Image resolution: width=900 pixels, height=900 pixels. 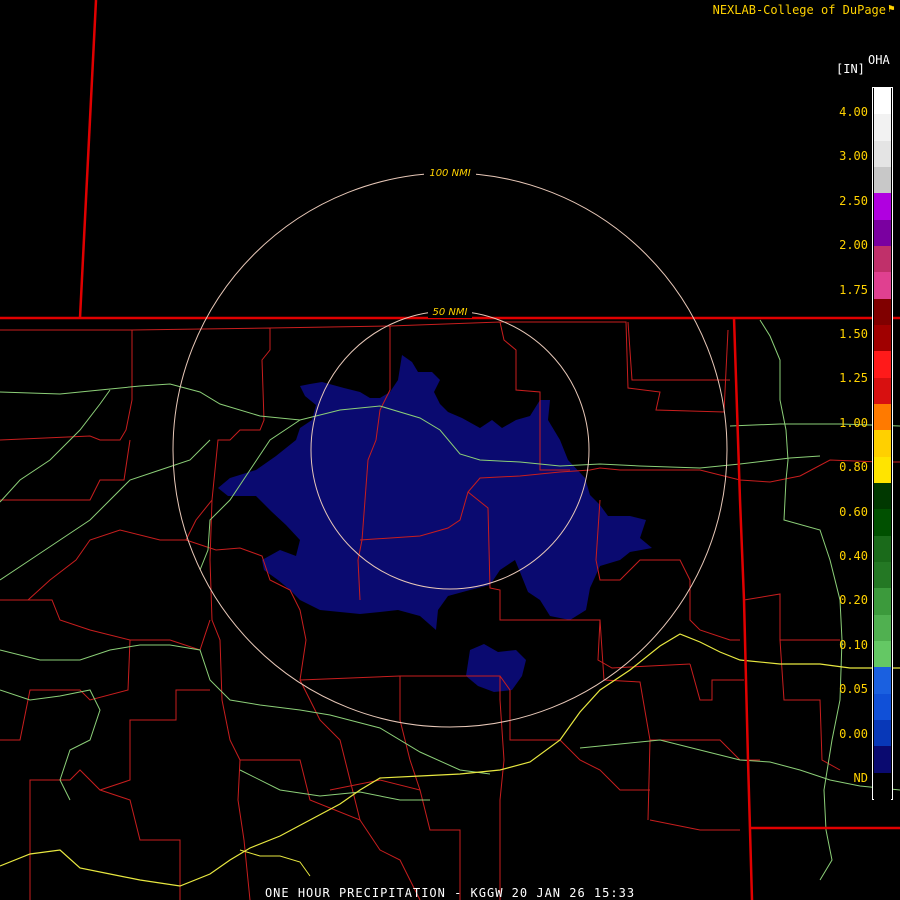 I want to click on legend-tick-label: 4.00, so click(x=853, y=112).